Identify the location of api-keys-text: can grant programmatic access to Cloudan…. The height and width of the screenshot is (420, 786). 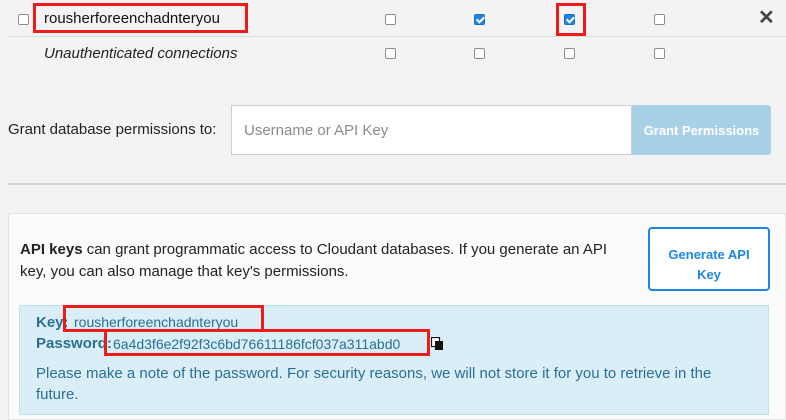
(314, 260).